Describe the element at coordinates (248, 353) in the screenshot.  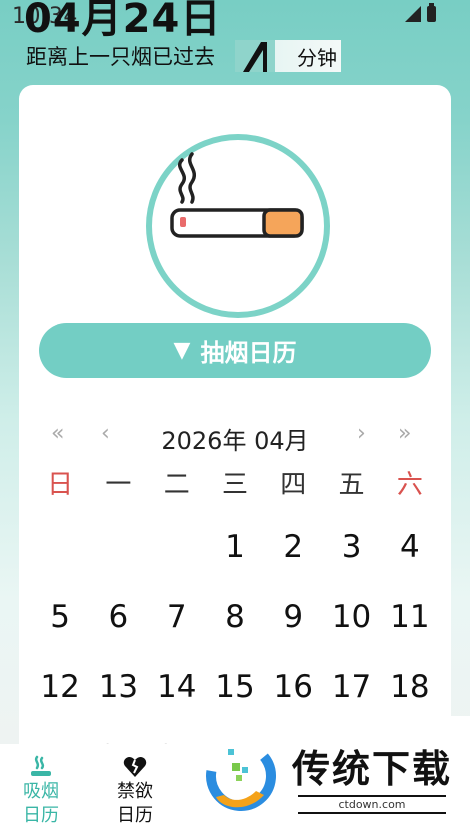
I see `calendar-toggle-label: 抽烟日历` at that location.